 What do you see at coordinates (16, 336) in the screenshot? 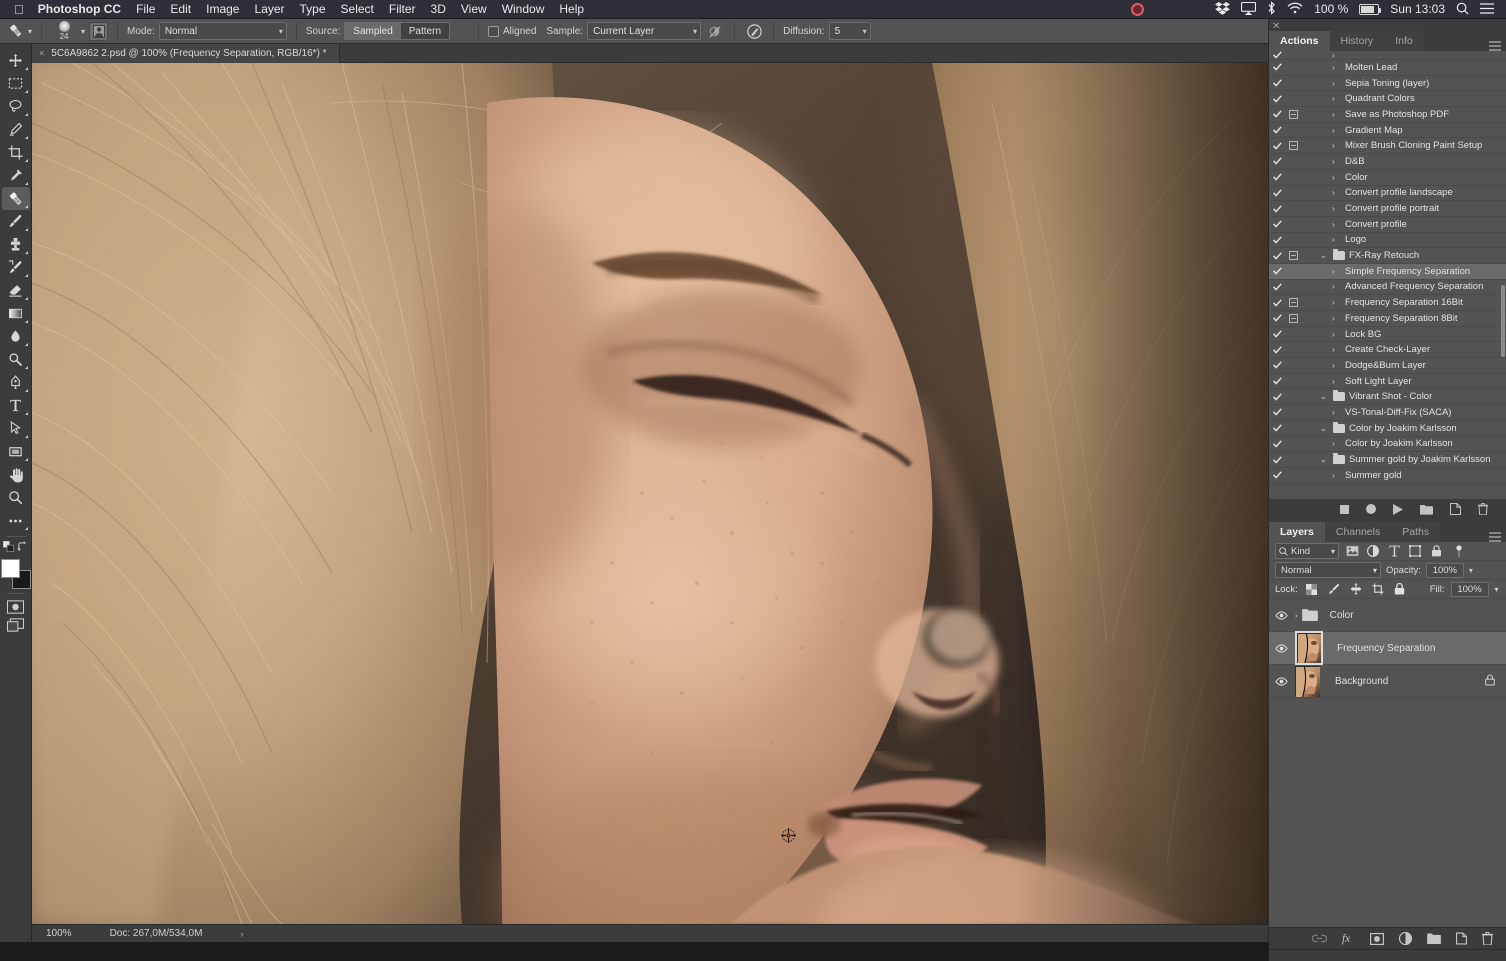
I see `blur-tool` at bounding box center [16, 336].